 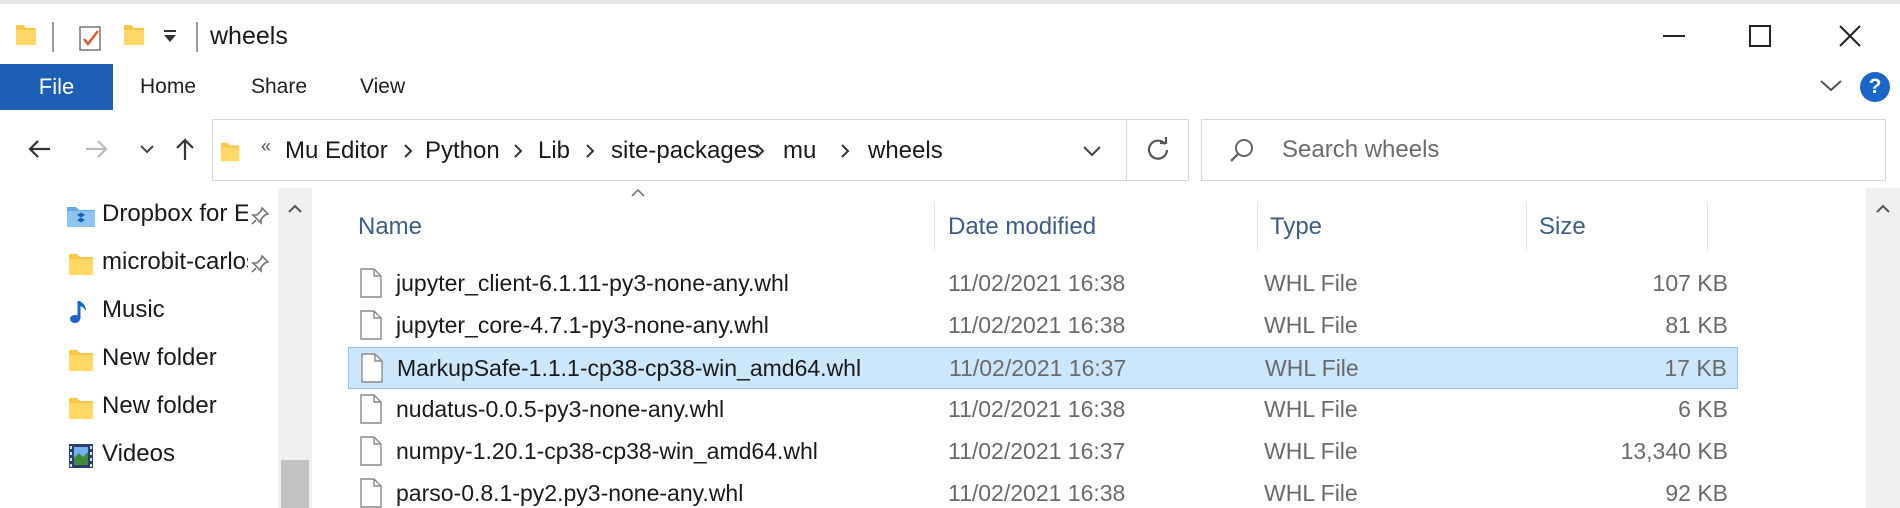 I want to click on nav-item-microbit: microbit-carlos, so click(x=139, y=264).